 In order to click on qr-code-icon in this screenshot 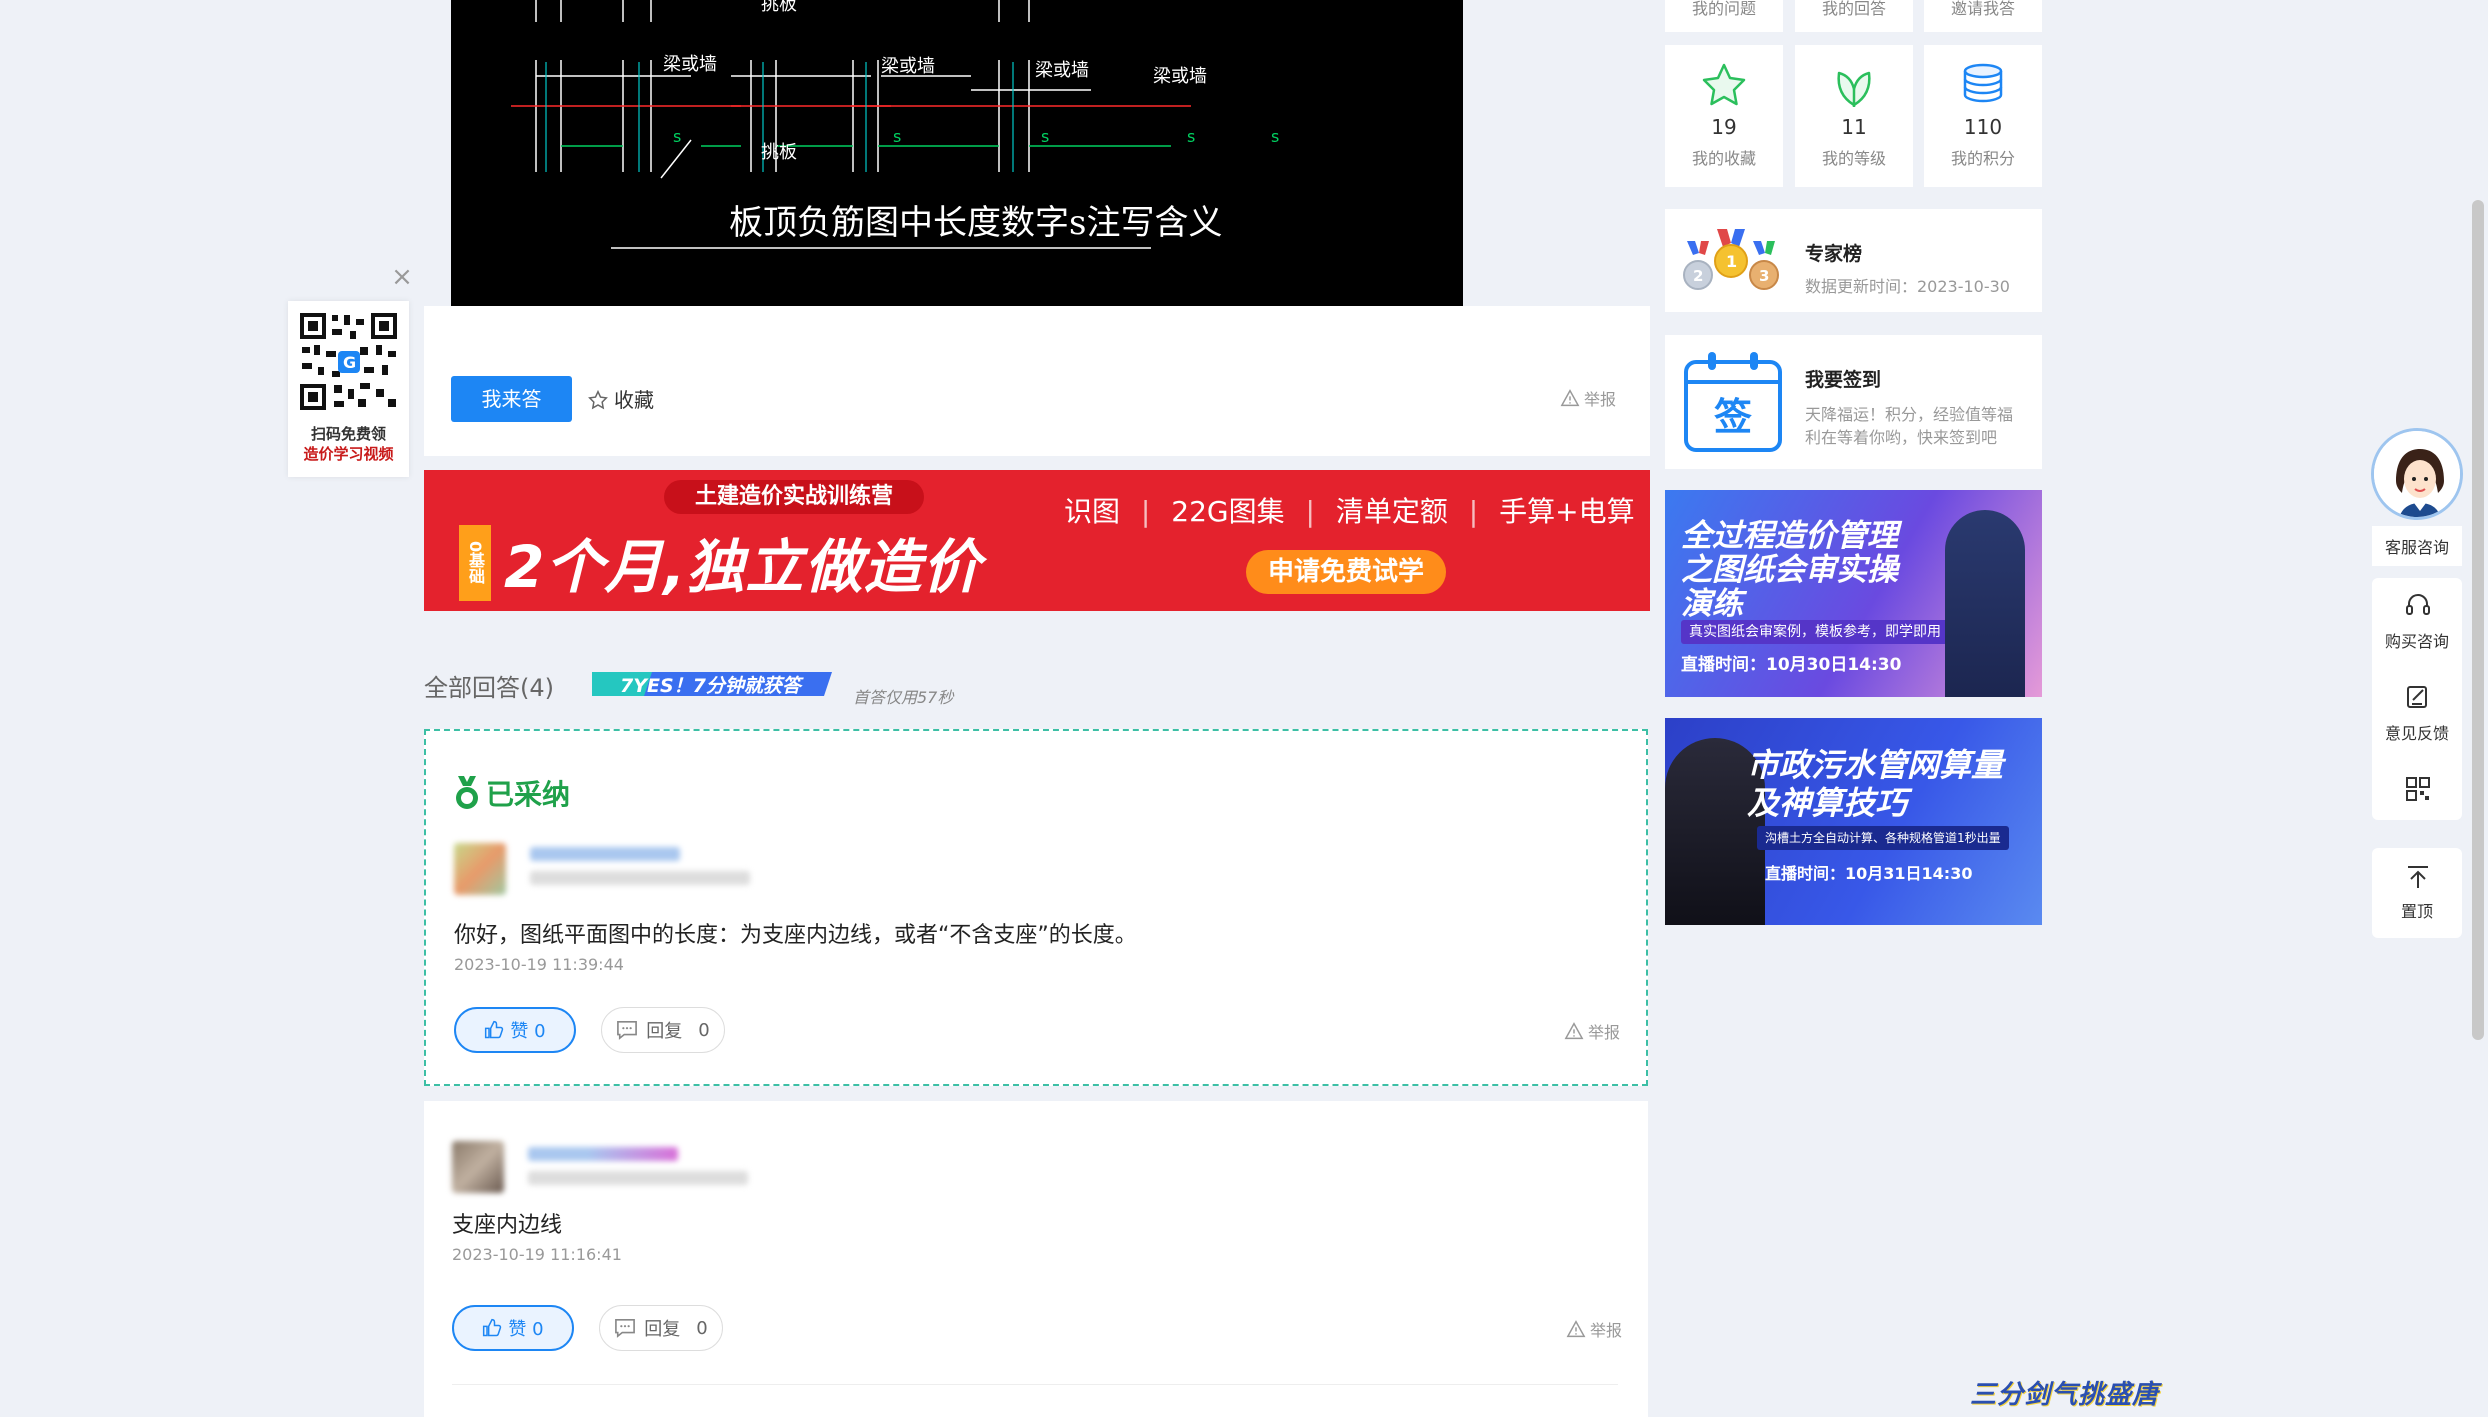, I will do `click(2418, 789)`.